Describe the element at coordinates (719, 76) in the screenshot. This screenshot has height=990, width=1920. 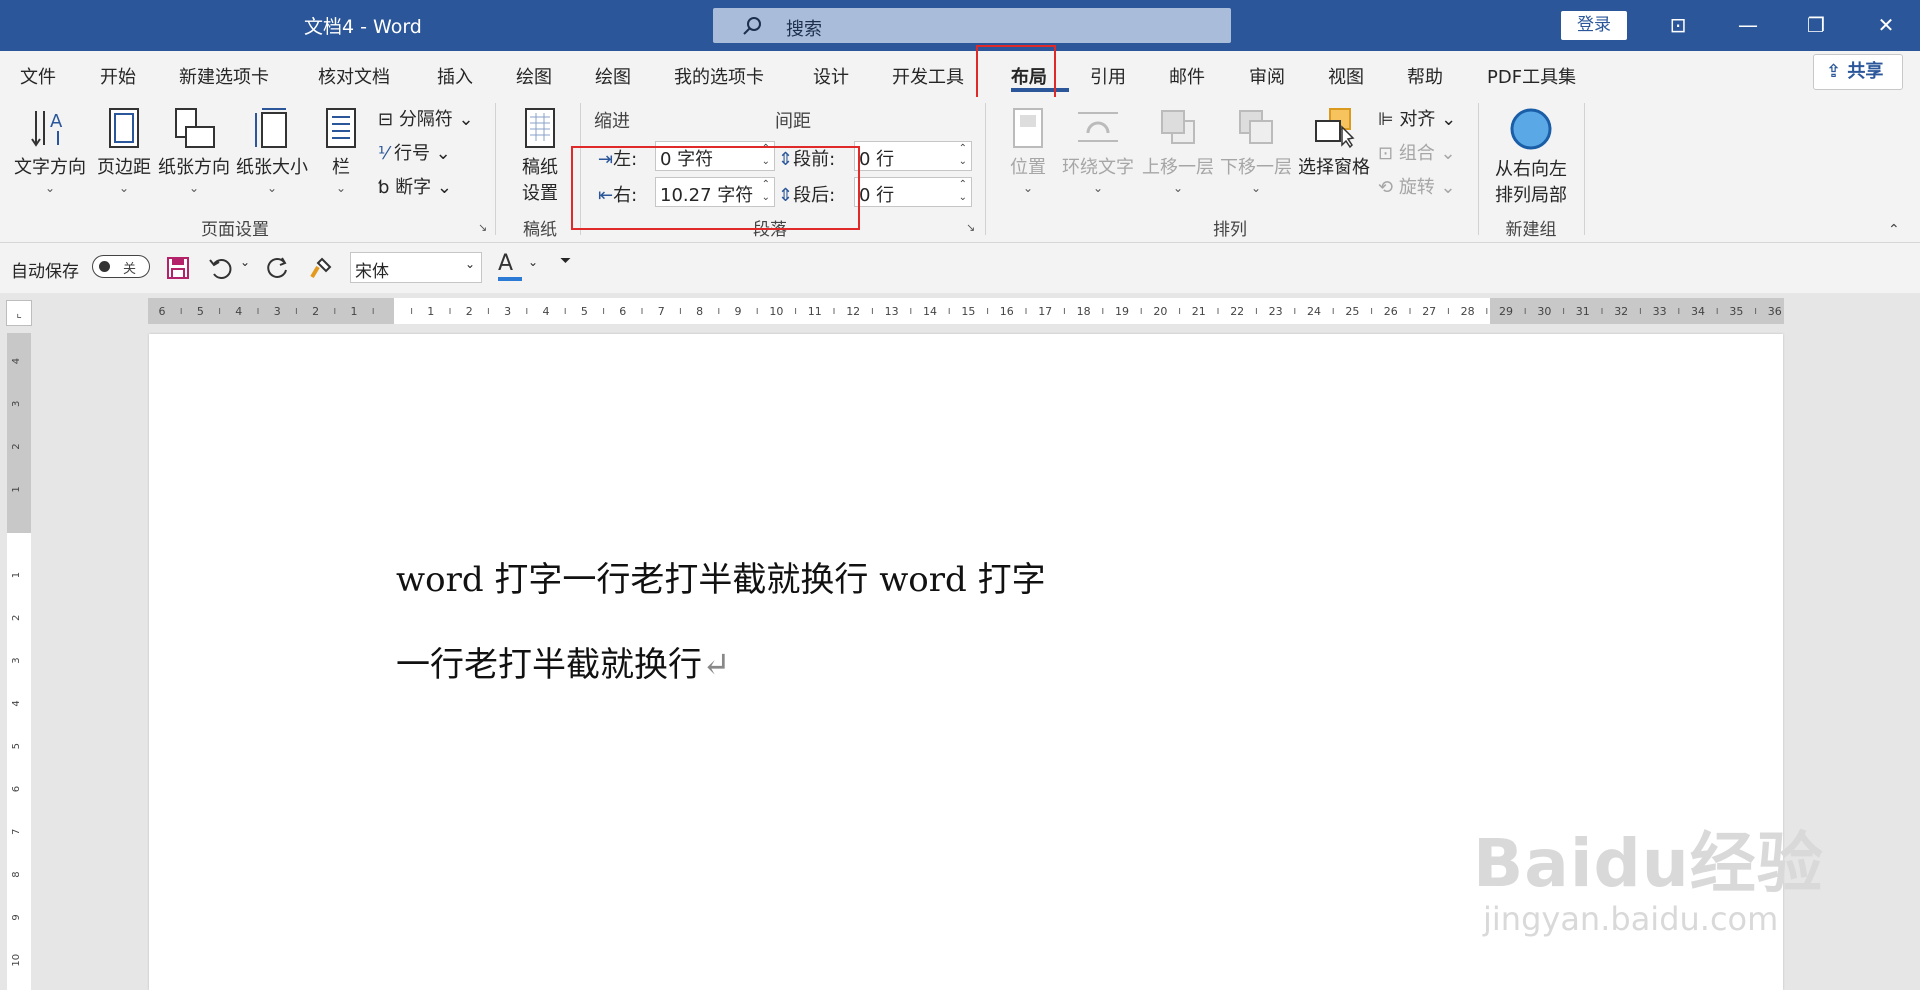
I see `tab-my-tab: 我的选项卡` at that location.